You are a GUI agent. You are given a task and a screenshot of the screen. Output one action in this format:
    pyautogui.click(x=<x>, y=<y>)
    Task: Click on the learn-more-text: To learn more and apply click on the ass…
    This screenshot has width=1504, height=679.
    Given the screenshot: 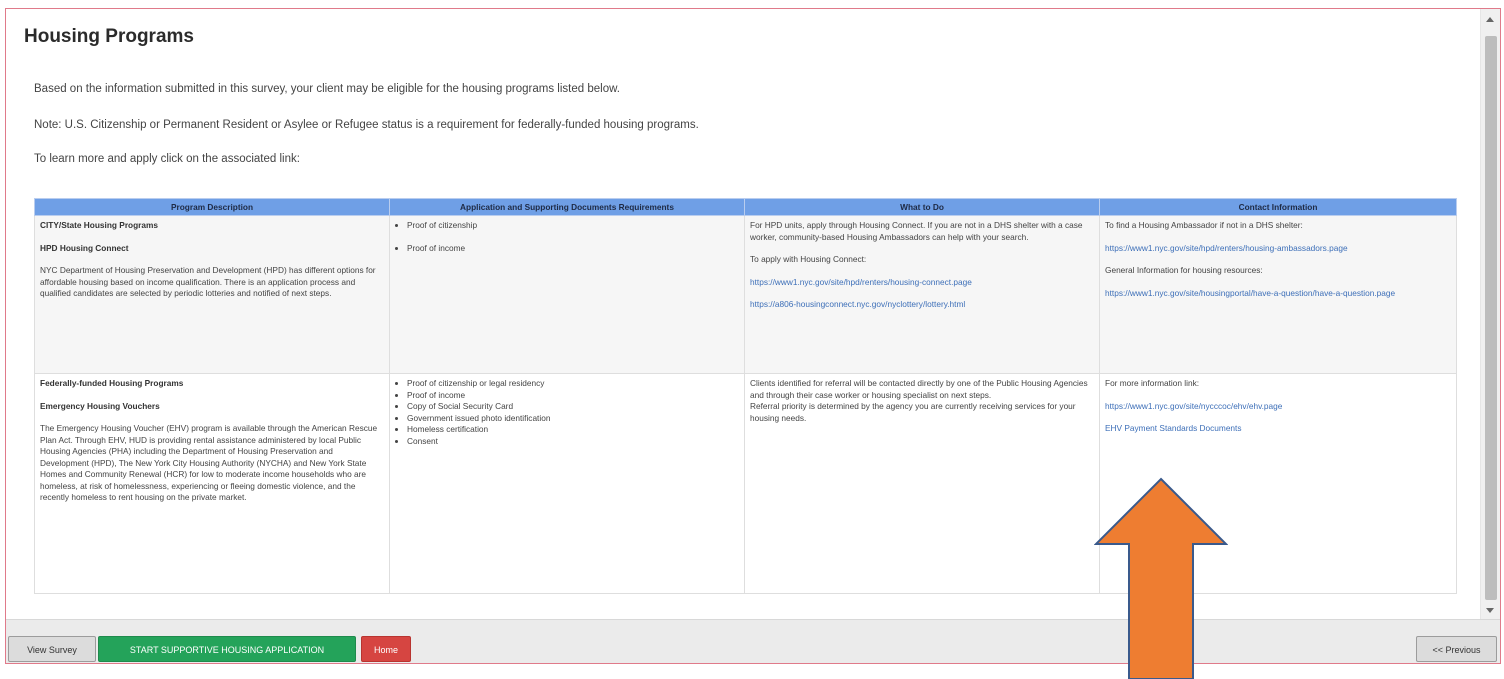 What is the action you would take?
    pyautogui.click(x=167, y=159)
    